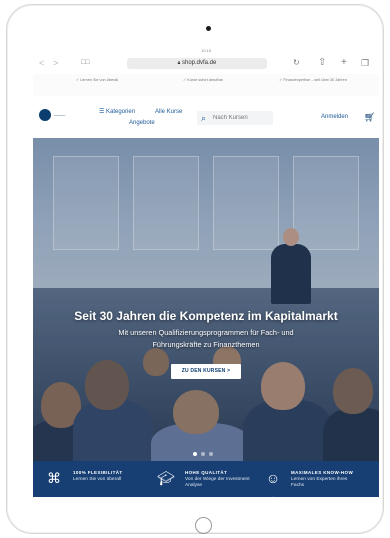  I want to click on nav-categories: ☰ Kategorien, so click(117, 112).